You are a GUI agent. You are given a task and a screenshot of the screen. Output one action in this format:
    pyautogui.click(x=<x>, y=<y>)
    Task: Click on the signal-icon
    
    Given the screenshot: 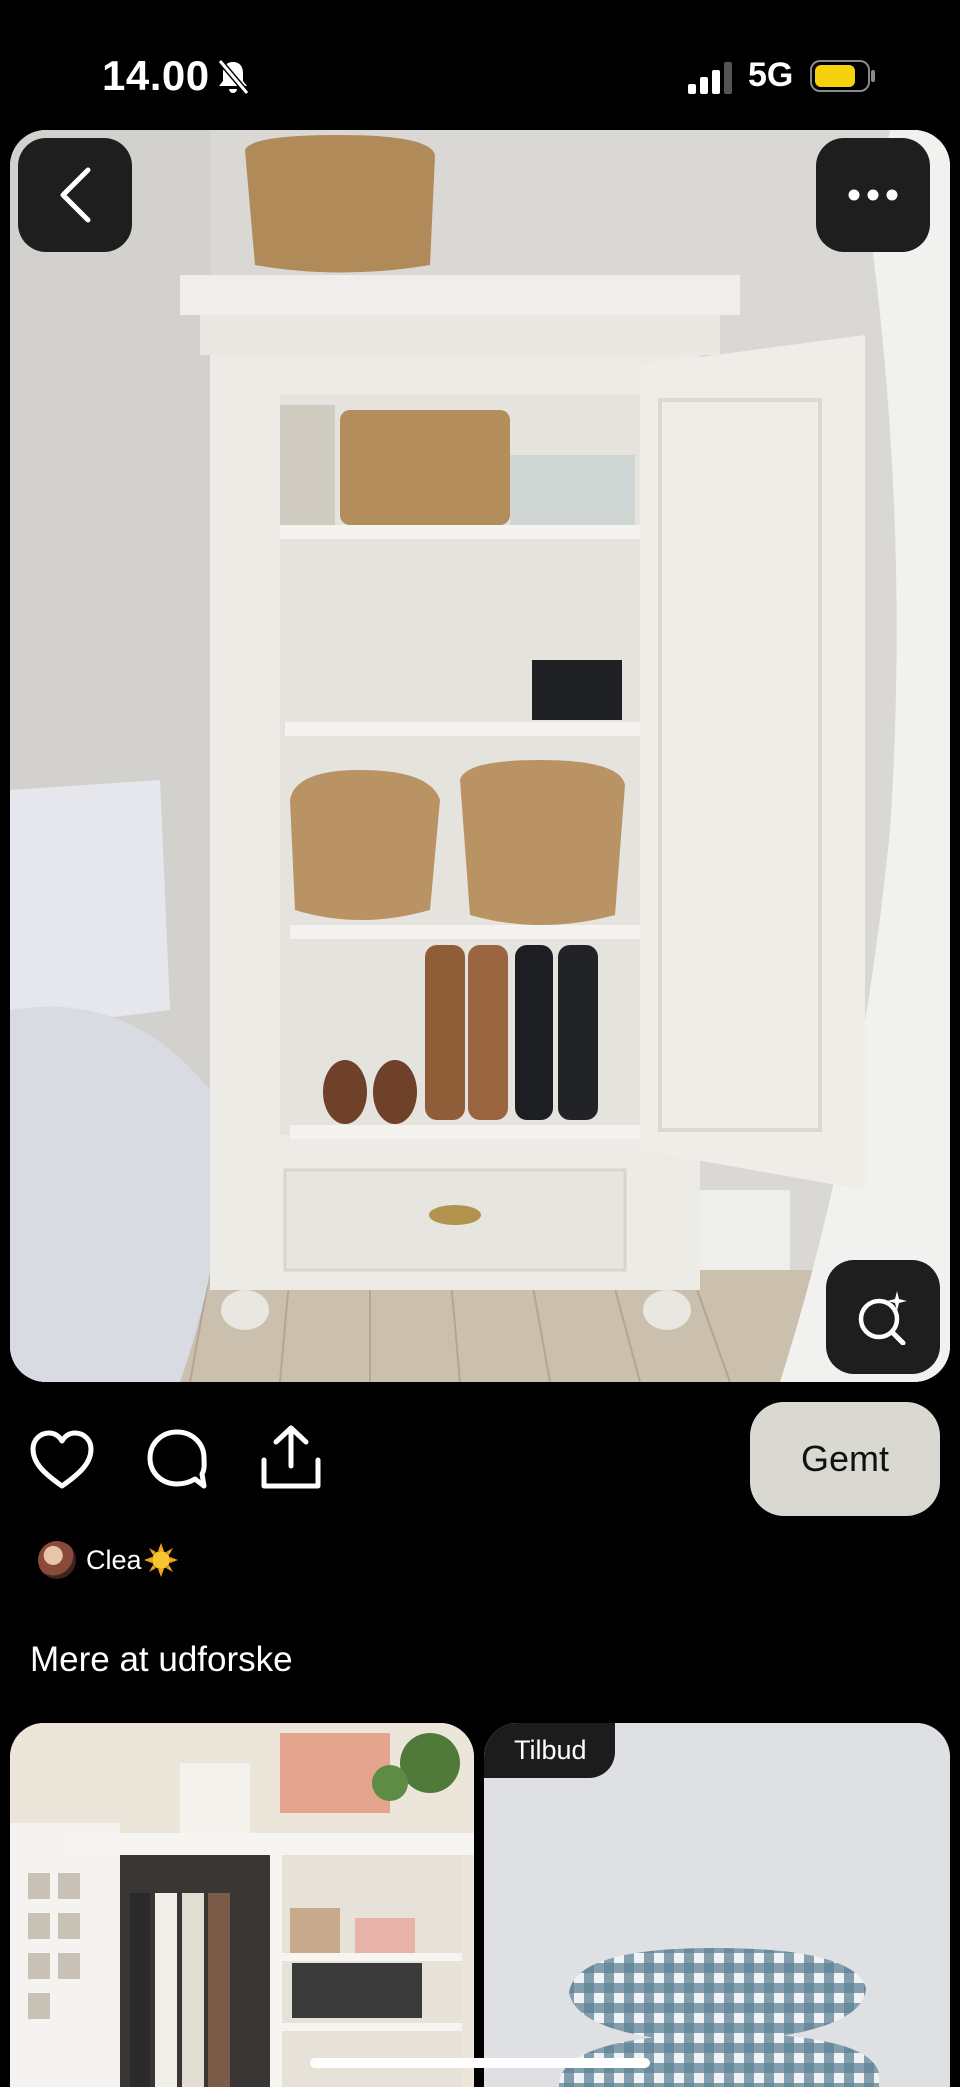 What is the action you would take?
    pyautogui.click(x=710, y=78)
    